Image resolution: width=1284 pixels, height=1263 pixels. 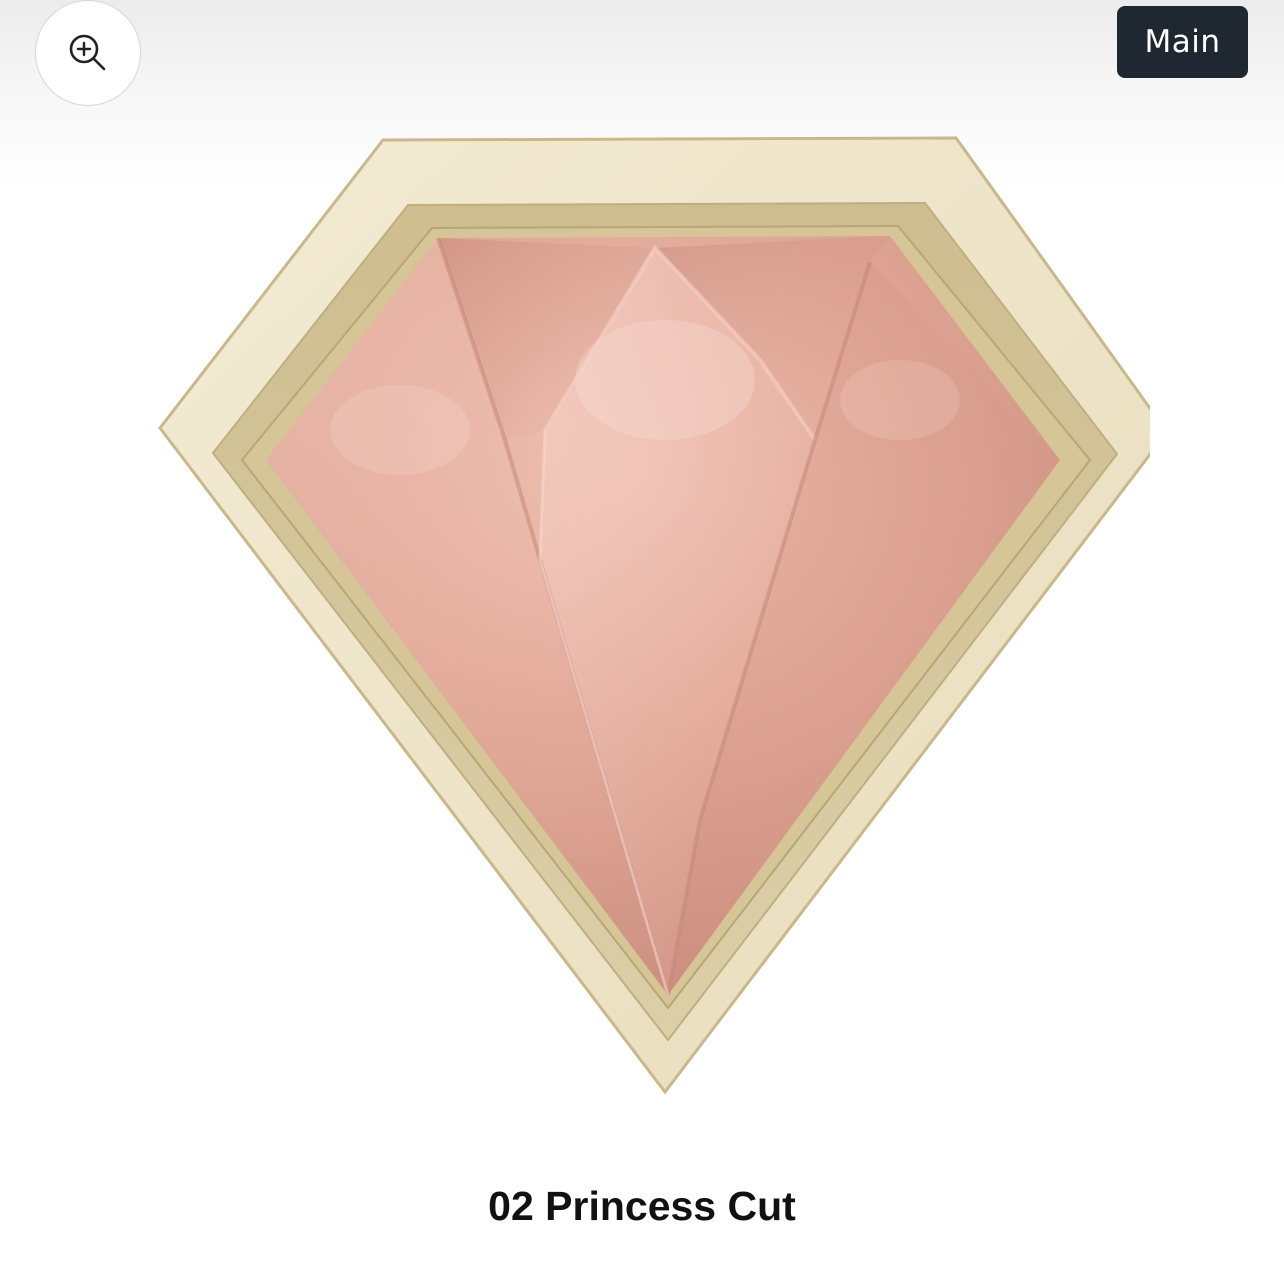 I want to click on zoom-button, so click(x=88, y=53).